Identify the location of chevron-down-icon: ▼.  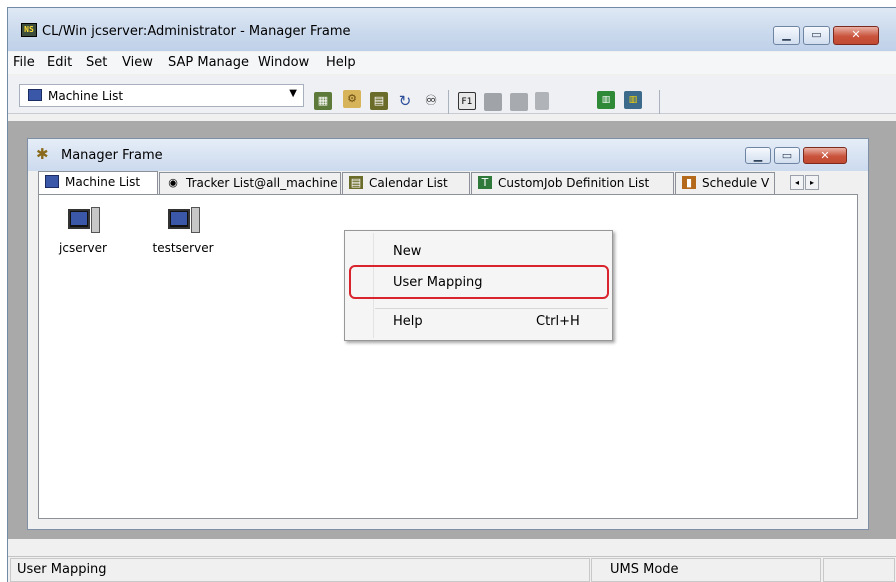
(293, 93).